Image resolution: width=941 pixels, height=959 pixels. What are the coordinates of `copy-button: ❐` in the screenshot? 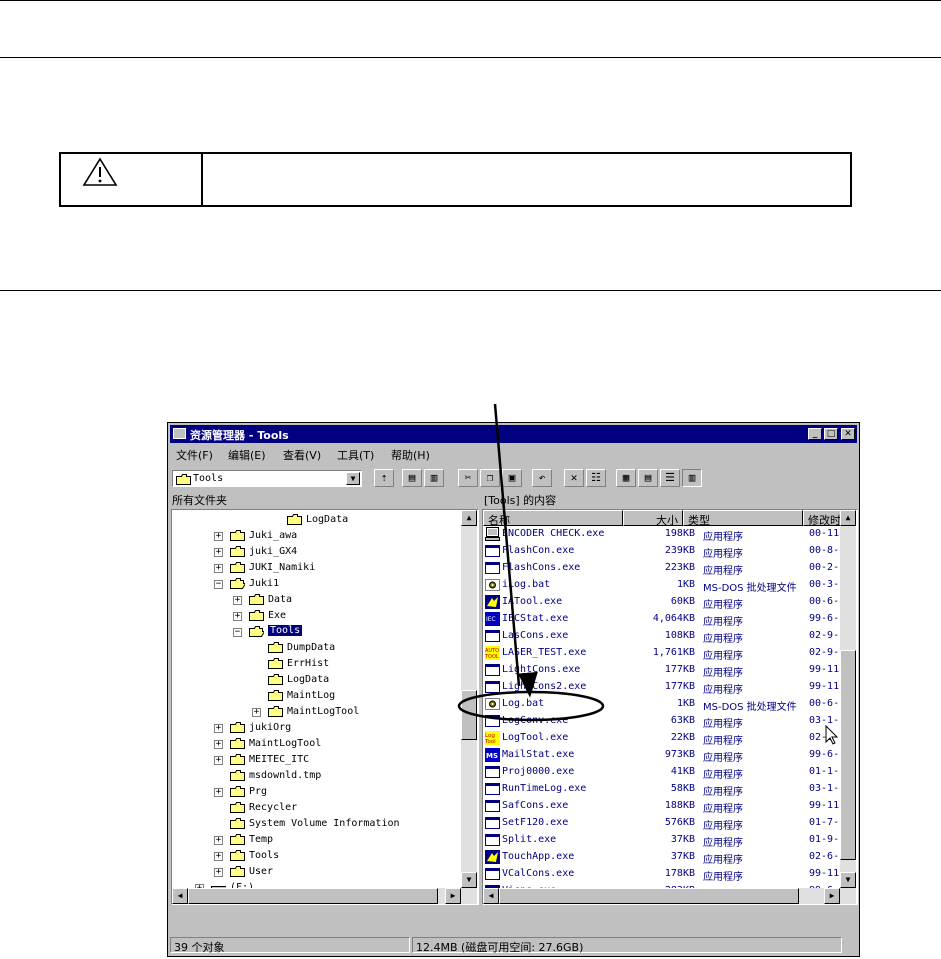 It's located at (490, 478).